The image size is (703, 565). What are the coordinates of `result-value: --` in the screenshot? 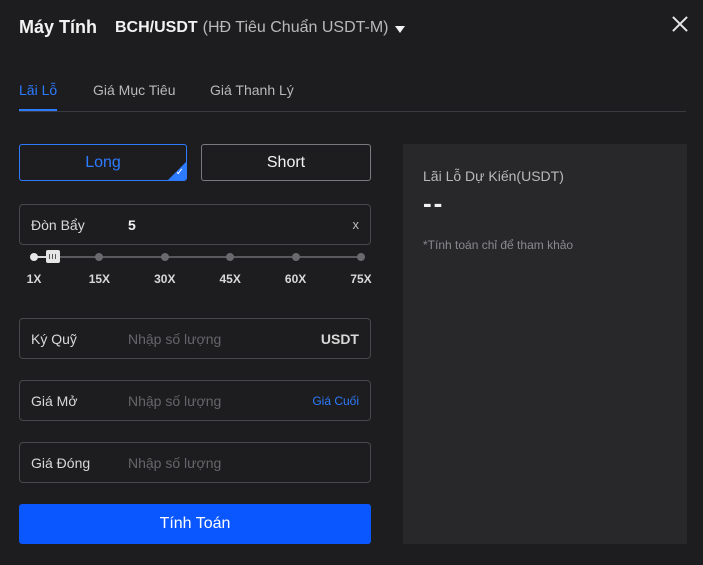 It's located at (434, 203).